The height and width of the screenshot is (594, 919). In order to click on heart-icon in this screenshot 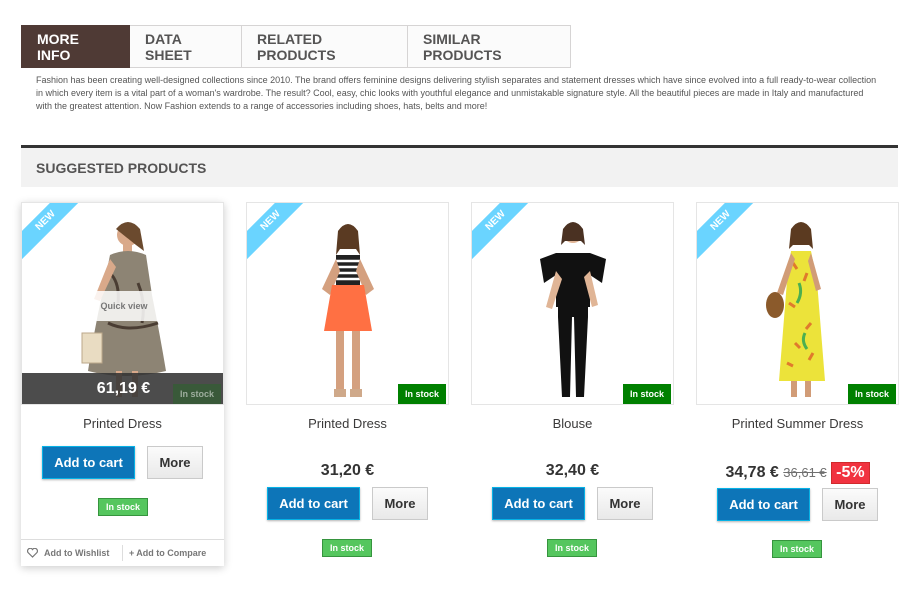, I will do `click(32, 553)`.